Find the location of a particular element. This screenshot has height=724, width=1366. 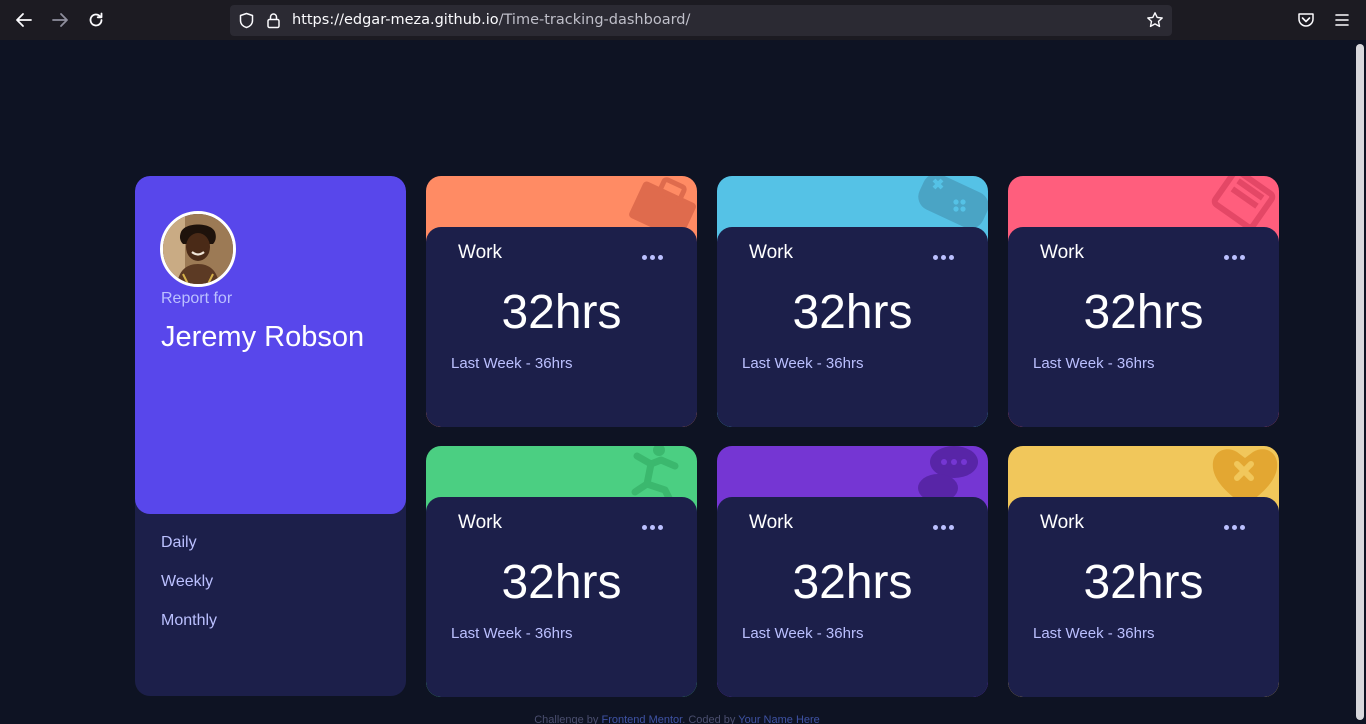

activity-card-play: Work 32hrs Last Week - 36hrs is located at coordinates (852, 301).